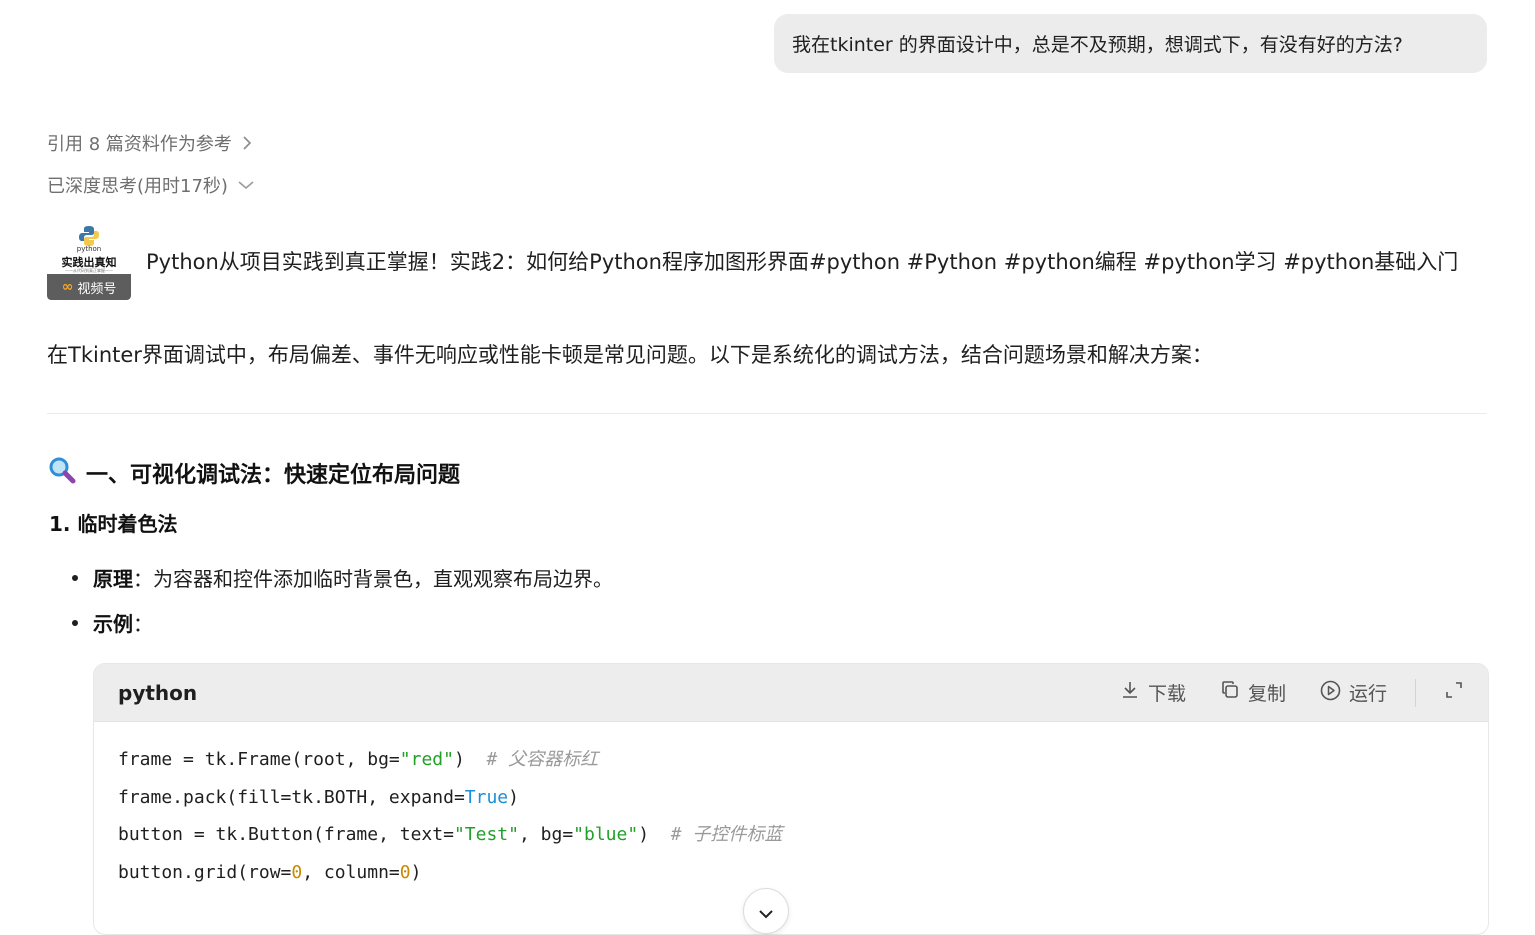 The height and width of the screenshot is (935, 1535). I want to click on list-item: 示例 ：, so click(112, 622).